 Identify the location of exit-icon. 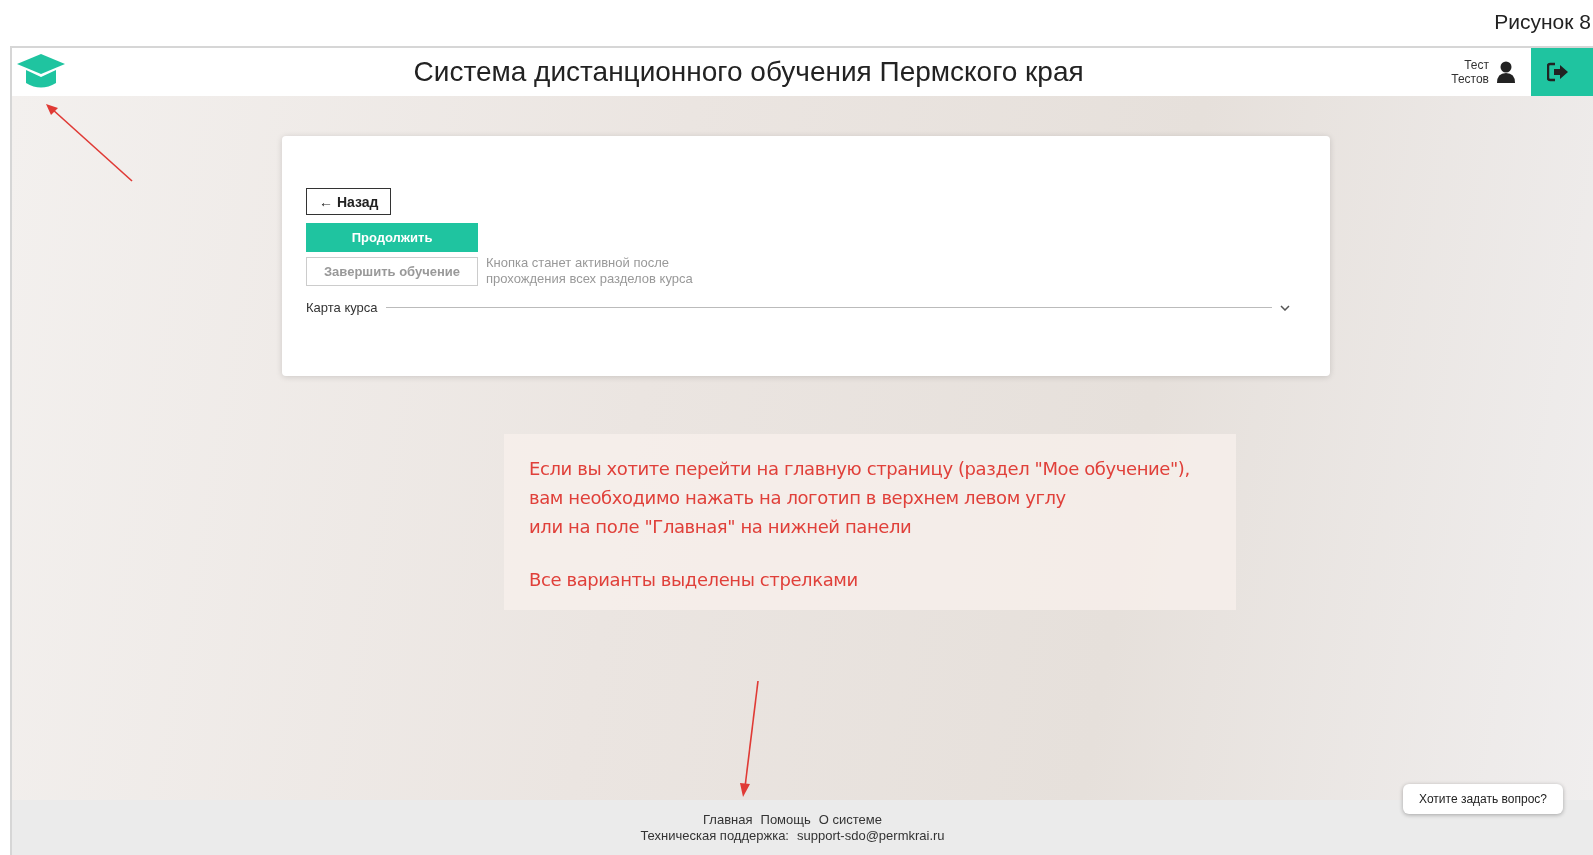
(1558, 72).